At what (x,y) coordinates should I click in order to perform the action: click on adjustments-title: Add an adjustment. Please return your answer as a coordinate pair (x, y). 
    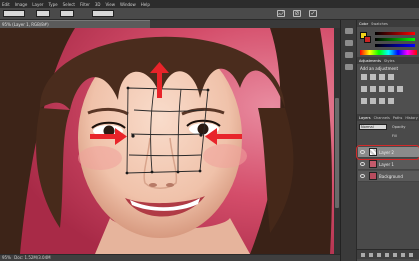
    Looking at the image, I should click on (379, 68).